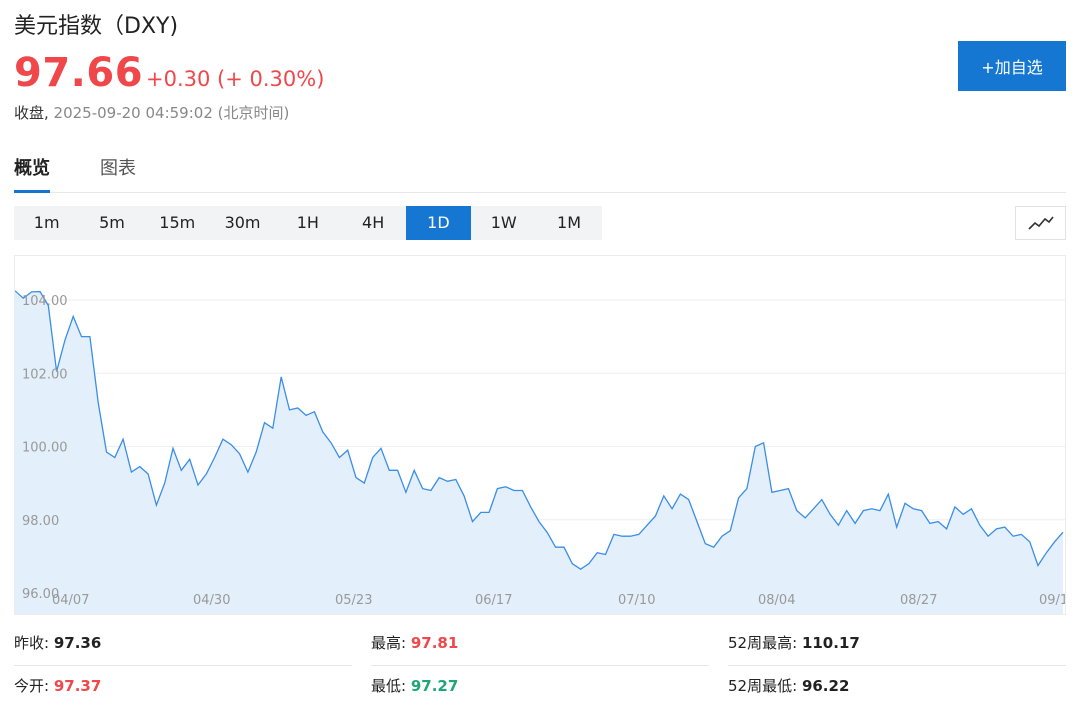 Image resolution: width=1080 pixels, height=708 pixels. I want to click on stat-label: 52周最高:, so click(763, 643).